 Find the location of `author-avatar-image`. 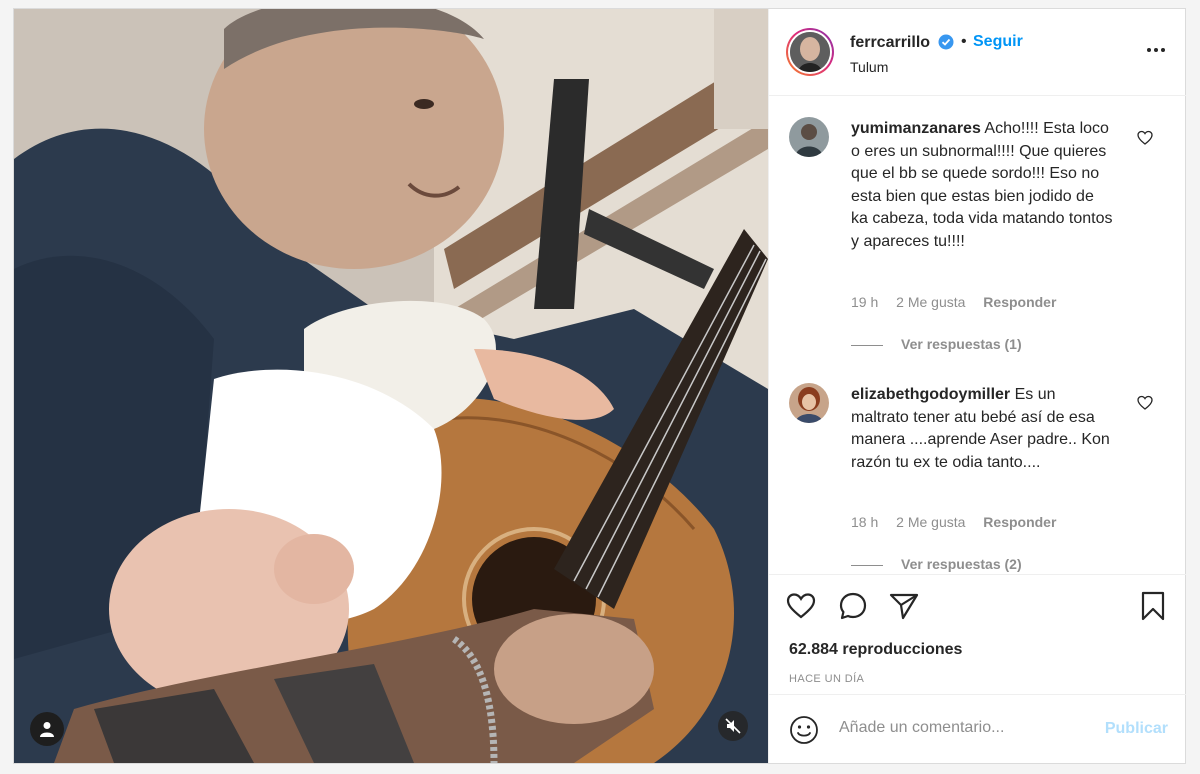

author-avatar-image is located at coordinates (810, 52).